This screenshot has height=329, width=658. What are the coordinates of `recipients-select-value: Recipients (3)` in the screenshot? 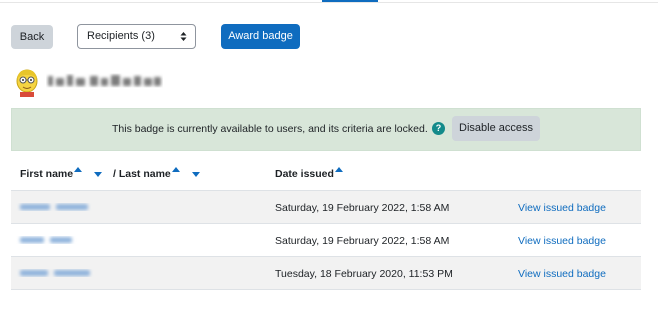 It's located at (121, 36).